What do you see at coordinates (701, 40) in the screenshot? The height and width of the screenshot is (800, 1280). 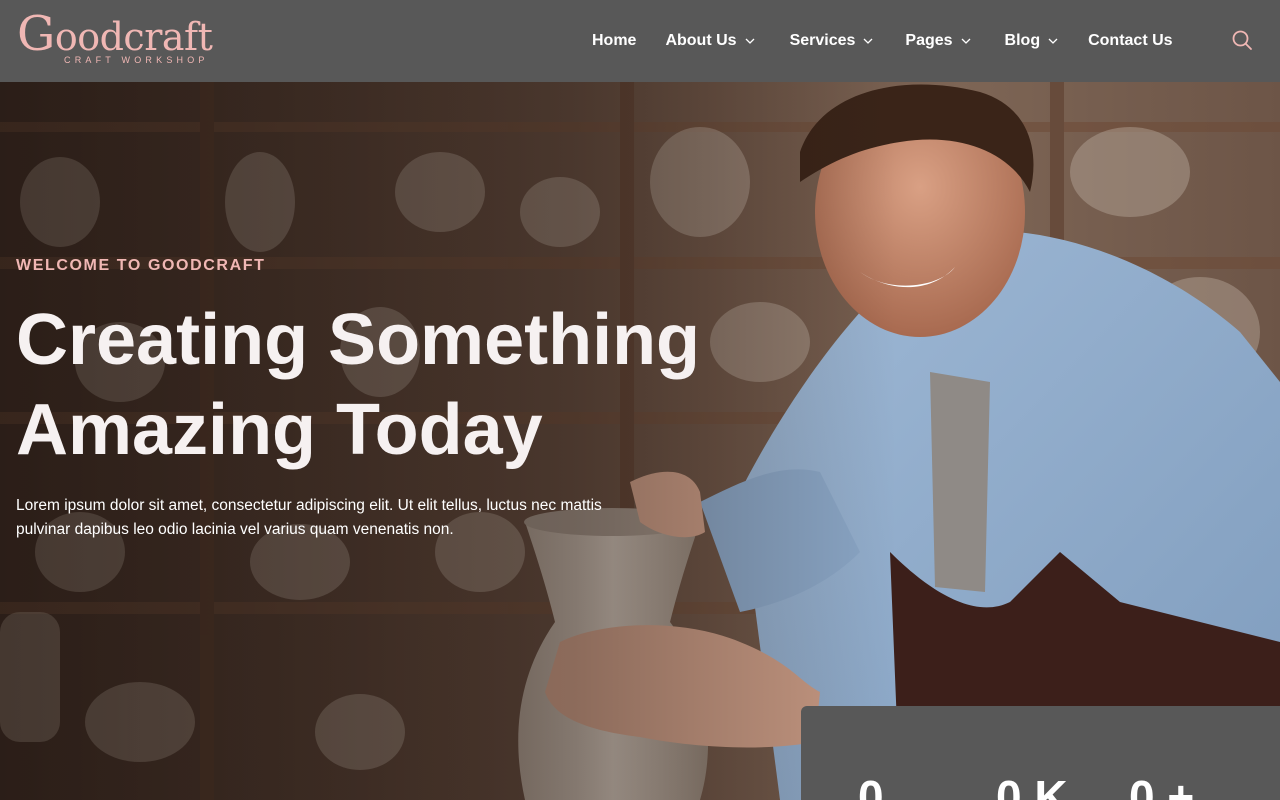 I see `nav-item-label: About Us` at bounding box center [701, 40].